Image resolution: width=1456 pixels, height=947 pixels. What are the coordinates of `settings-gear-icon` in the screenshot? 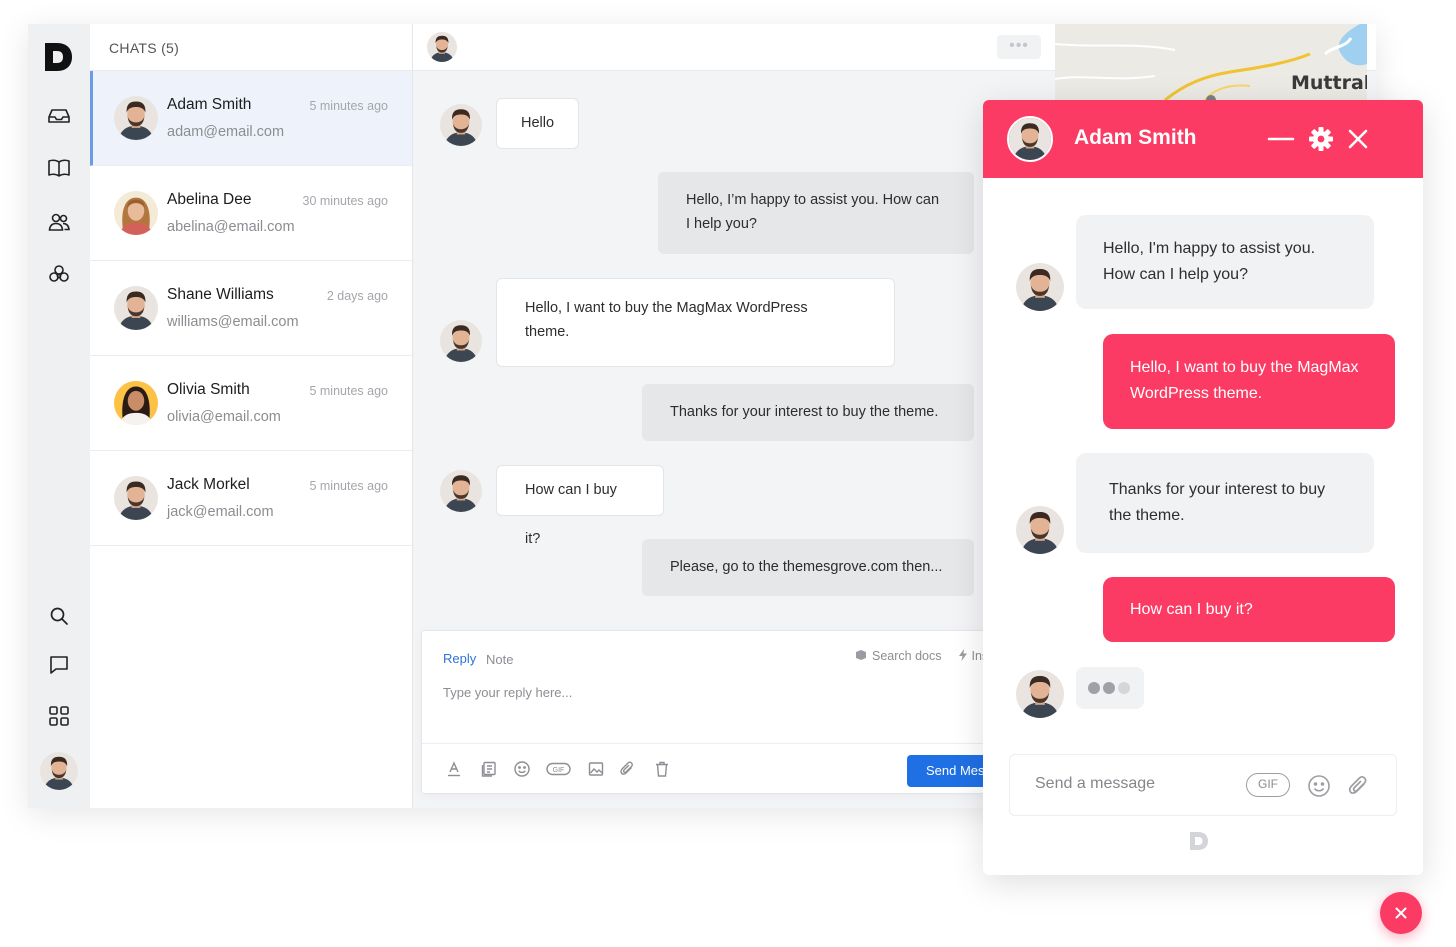 It's located at (1321, 139).